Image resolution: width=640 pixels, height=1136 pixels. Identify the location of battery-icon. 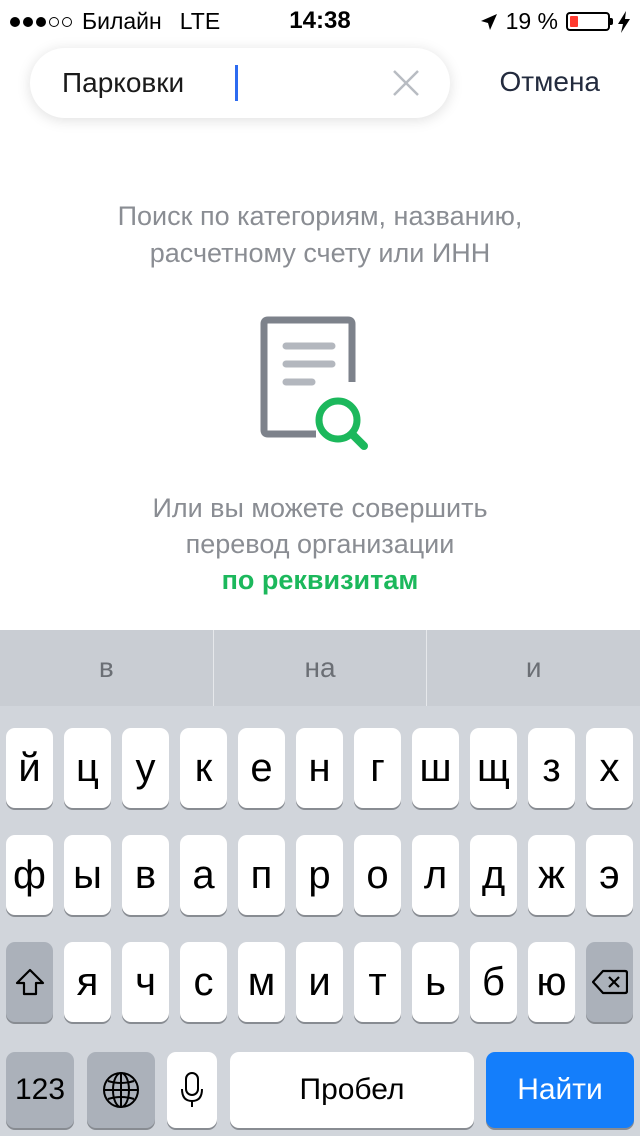
(589, 21).